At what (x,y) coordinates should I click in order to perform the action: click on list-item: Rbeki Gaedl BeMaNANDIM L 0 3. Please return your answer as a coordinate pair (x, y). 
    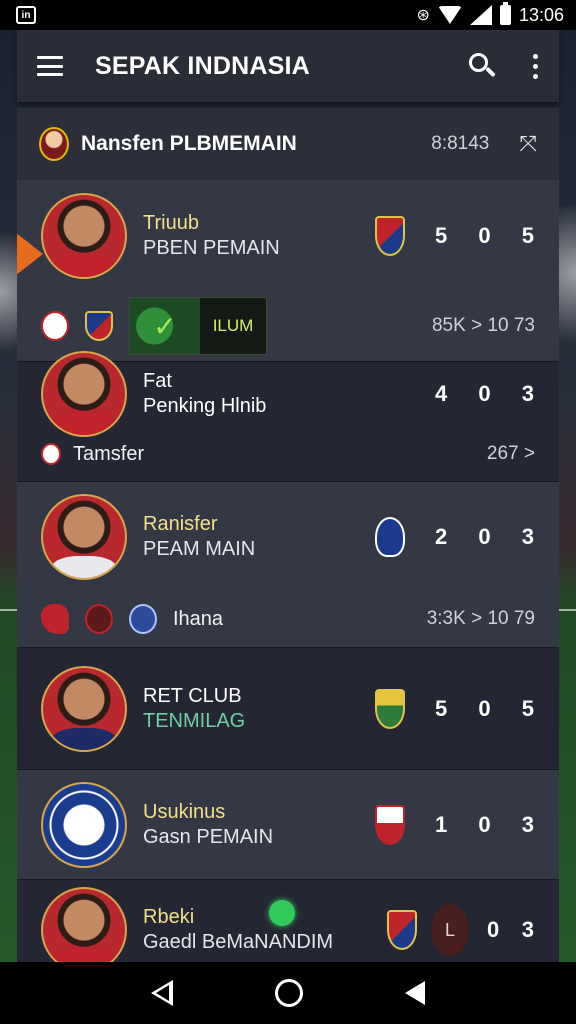
    Looking at the image, I should click on (288, 921).